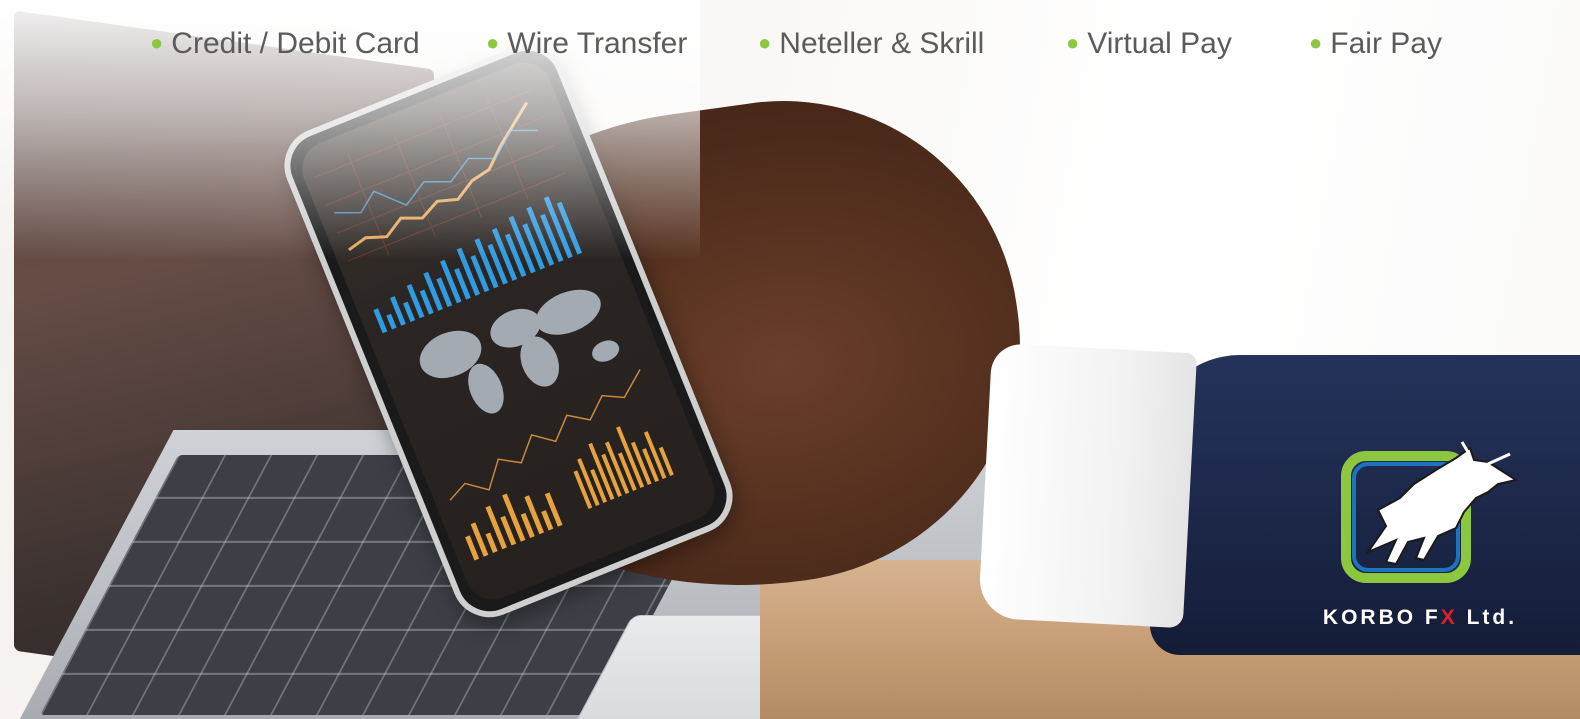 The width and height of the screenshot is (1580, 719). What do you see at coordinates (1087, 485) in the screenshot?
I see `shirt-cuff` at bounding box center [1087, 485].